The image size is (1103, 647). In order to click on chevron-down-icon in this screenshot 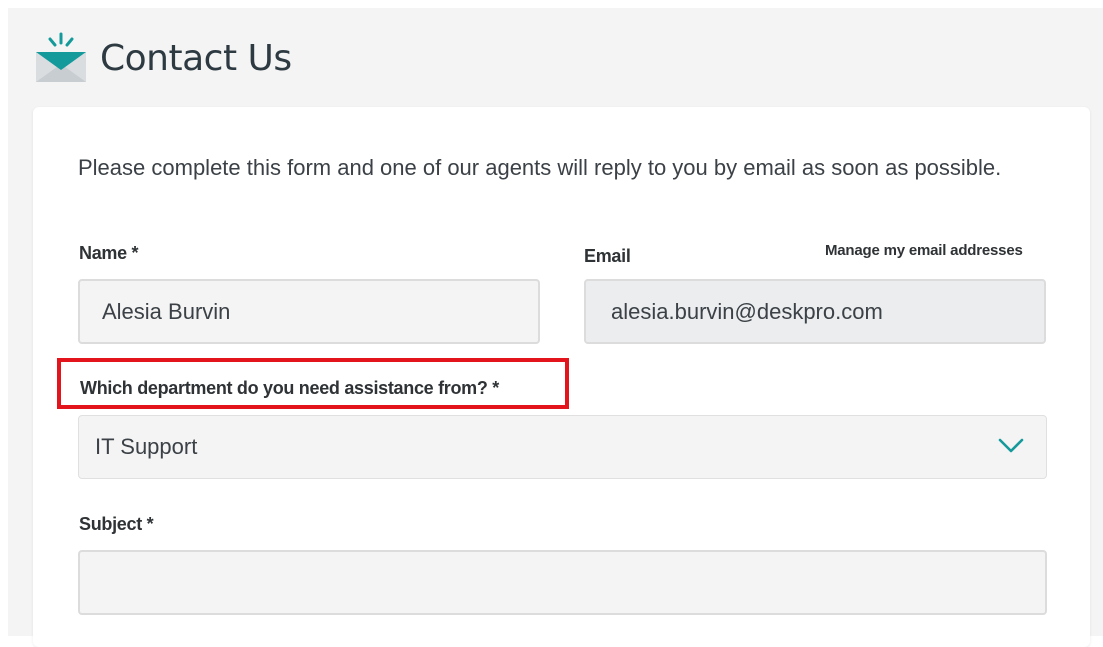, I will do `click(1011, 445)`.